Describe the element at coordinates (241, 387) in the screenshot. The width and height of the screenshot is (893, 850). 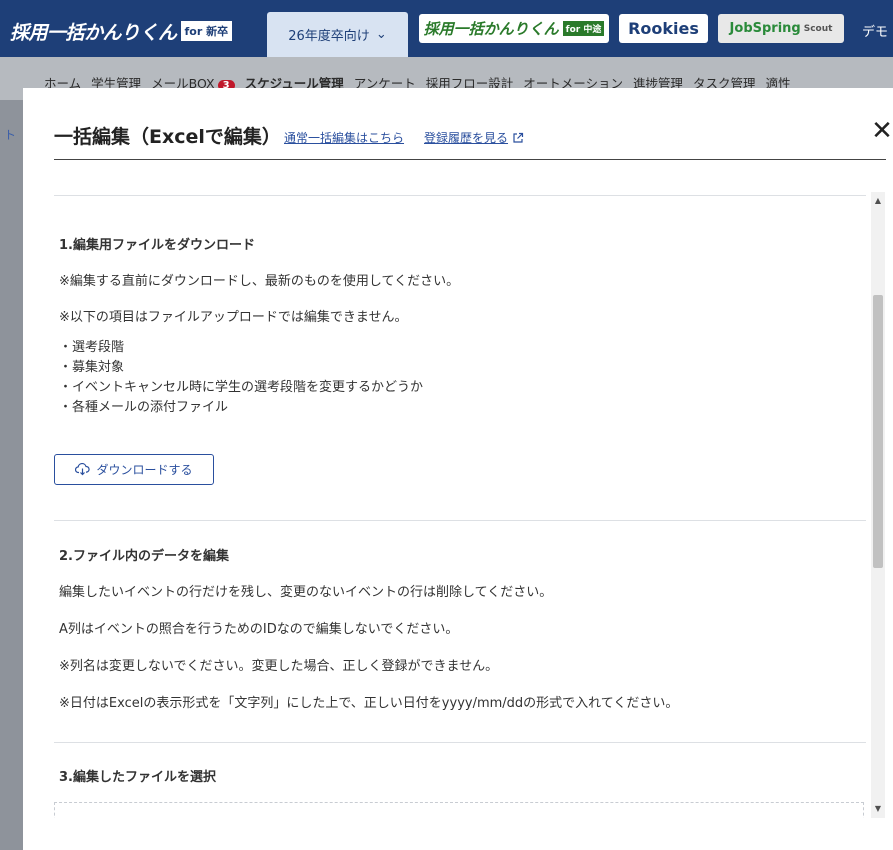
I see `list-item: ・イベントキャンセル時に学生の選考段階を変更するかどうか` at that location.